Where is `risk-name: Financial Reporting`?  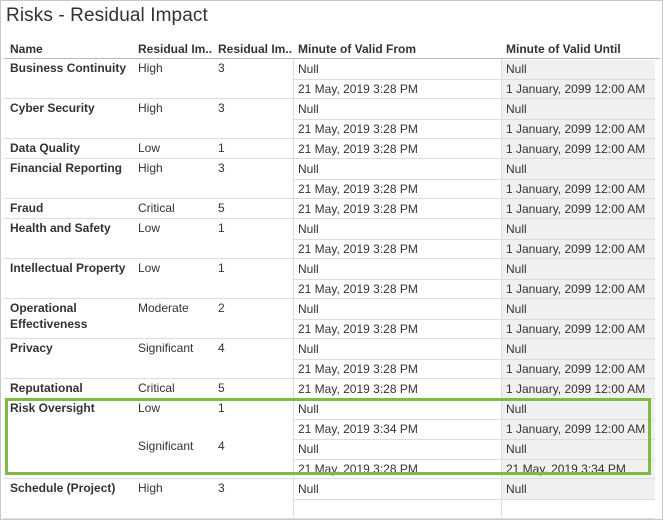 risk-name: Financial Reporting is located at coordinates (66, 168).